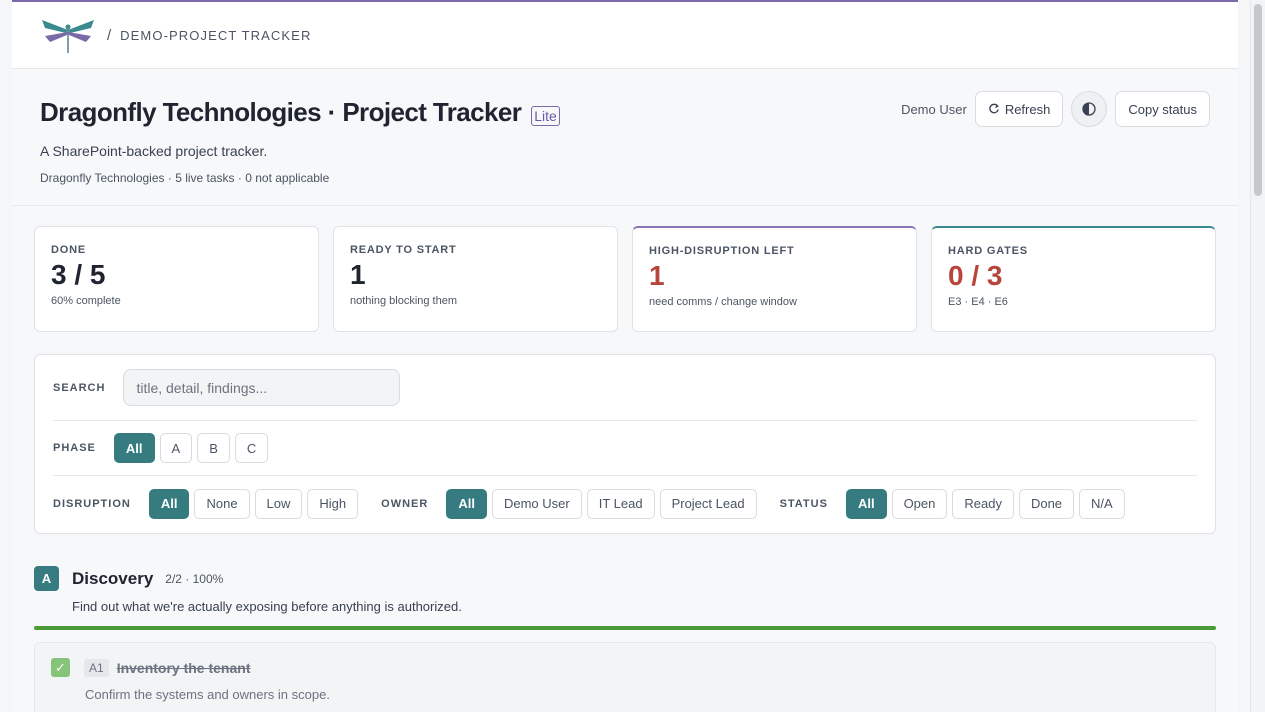 The width and height of the screenshot is (1265, 712). What do you see at coordinates (934, 109) in the screenshot?
I see `user-name: Demo User` at bounding box center [934, 109].